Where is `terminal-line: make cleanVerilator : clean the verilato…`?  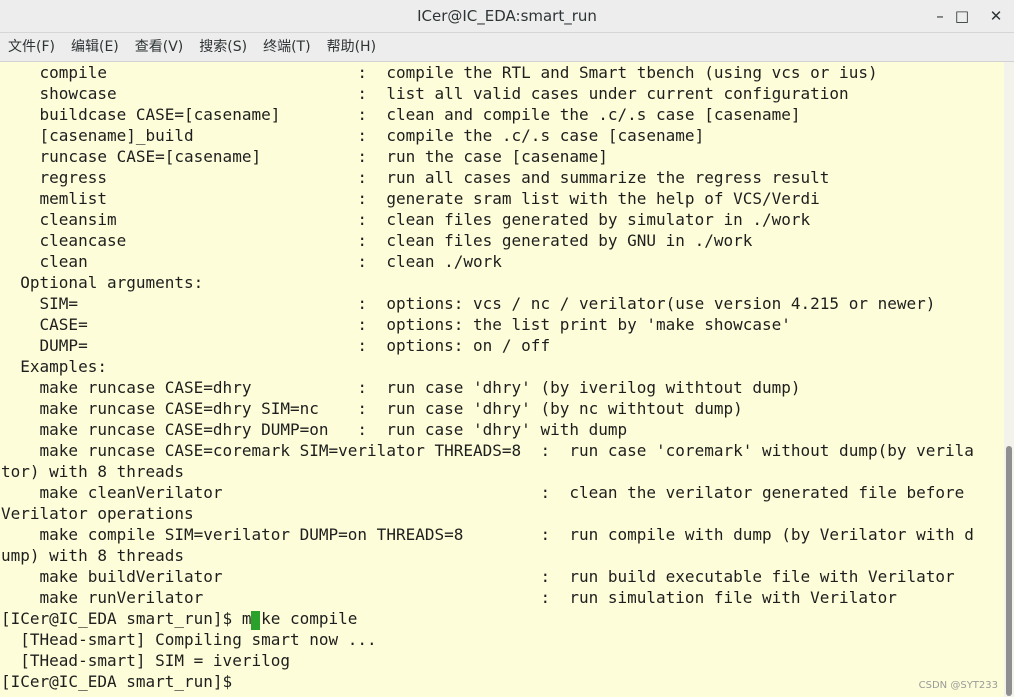
terminal-line: make cleanVerilator : clean the verilato… is located at coordinates (483, 492).